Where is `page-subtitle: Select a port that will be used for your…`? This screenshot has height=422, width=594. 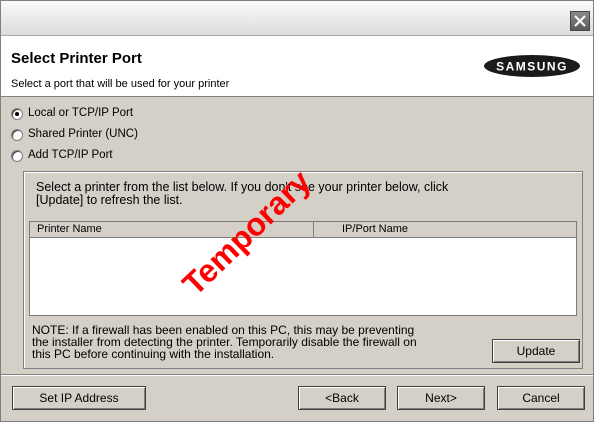
page-subtitle: Select a port that will be used for your… is located at coordinates (120, 84).